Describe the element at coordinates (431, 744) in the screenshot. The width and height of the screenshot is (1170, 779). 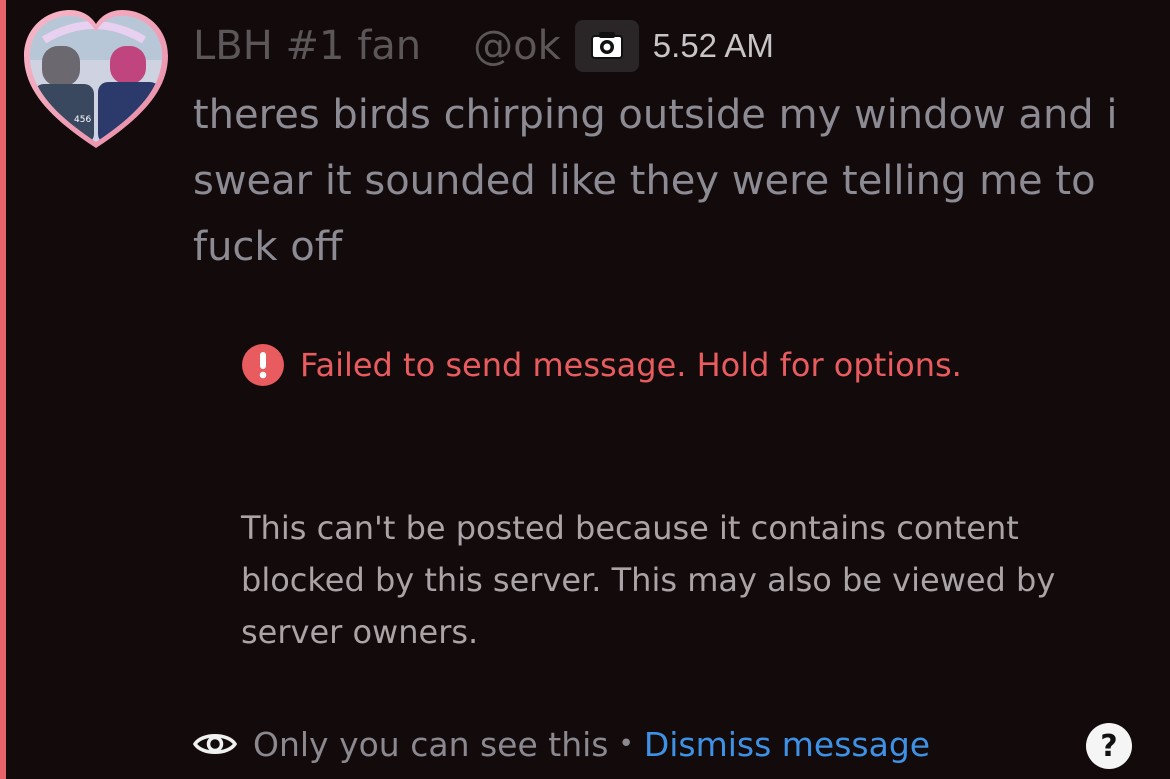
I see `visibility-label: Only you can see this` at that location.